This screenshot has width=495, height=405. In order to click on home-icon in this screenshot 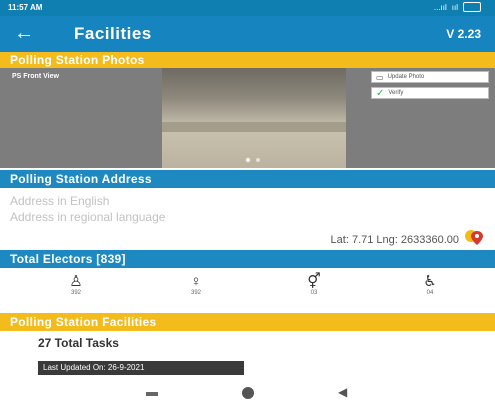, I will do `click(248, 393)`.